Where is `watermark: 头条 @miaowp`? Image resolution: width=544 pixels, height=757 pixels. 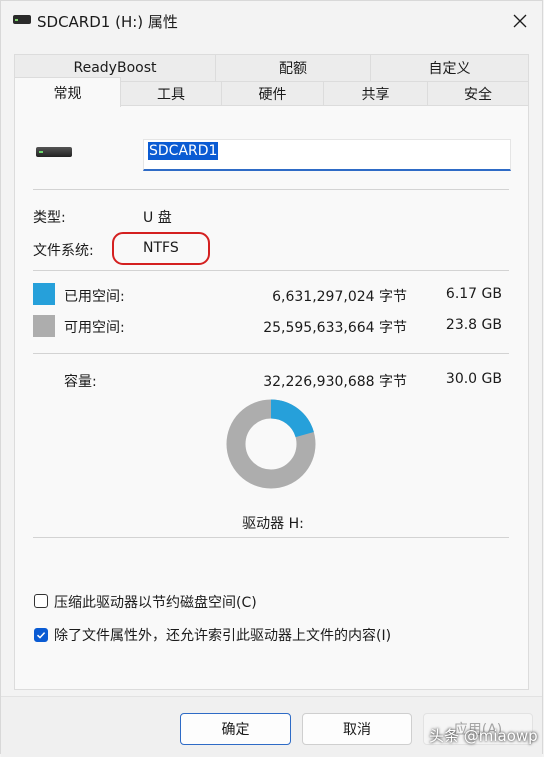 watermark: 头条 @miaowp is located at coordinates (483, 736).